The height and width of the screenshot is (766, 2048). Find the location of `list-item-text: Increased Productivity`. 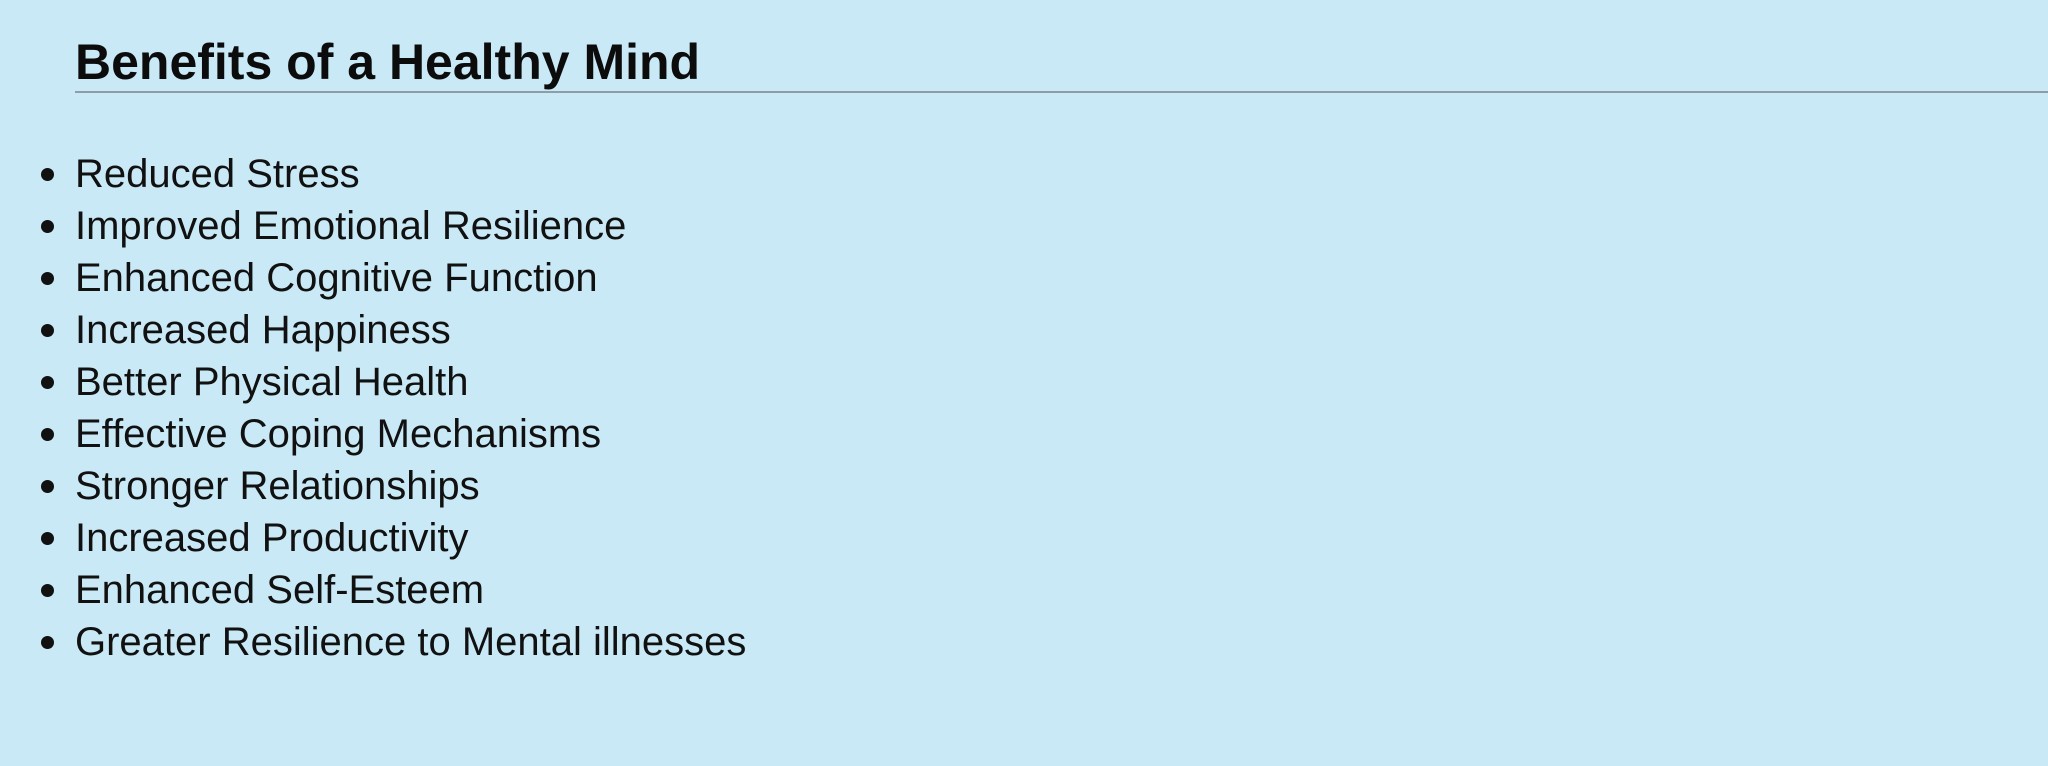

list-item-text: Increased Productivity is located at coordinates (272, 538).